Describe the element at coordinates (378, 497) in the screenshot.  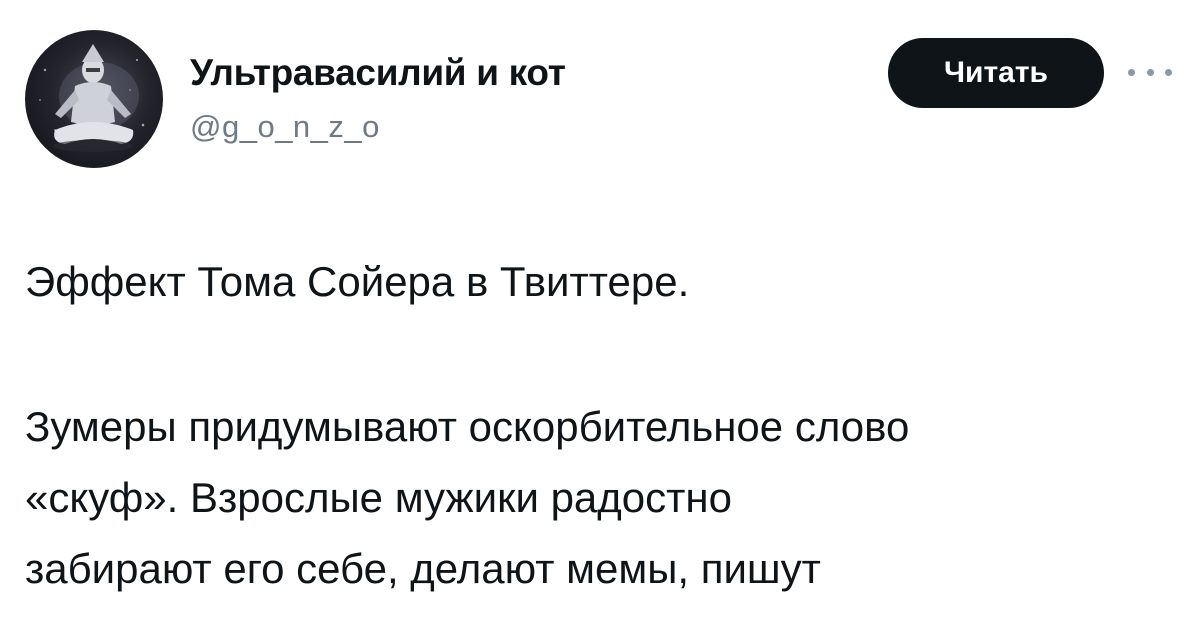
I see `tweet-text-line: «скуф». Взрослые мужики радостно` at that location.